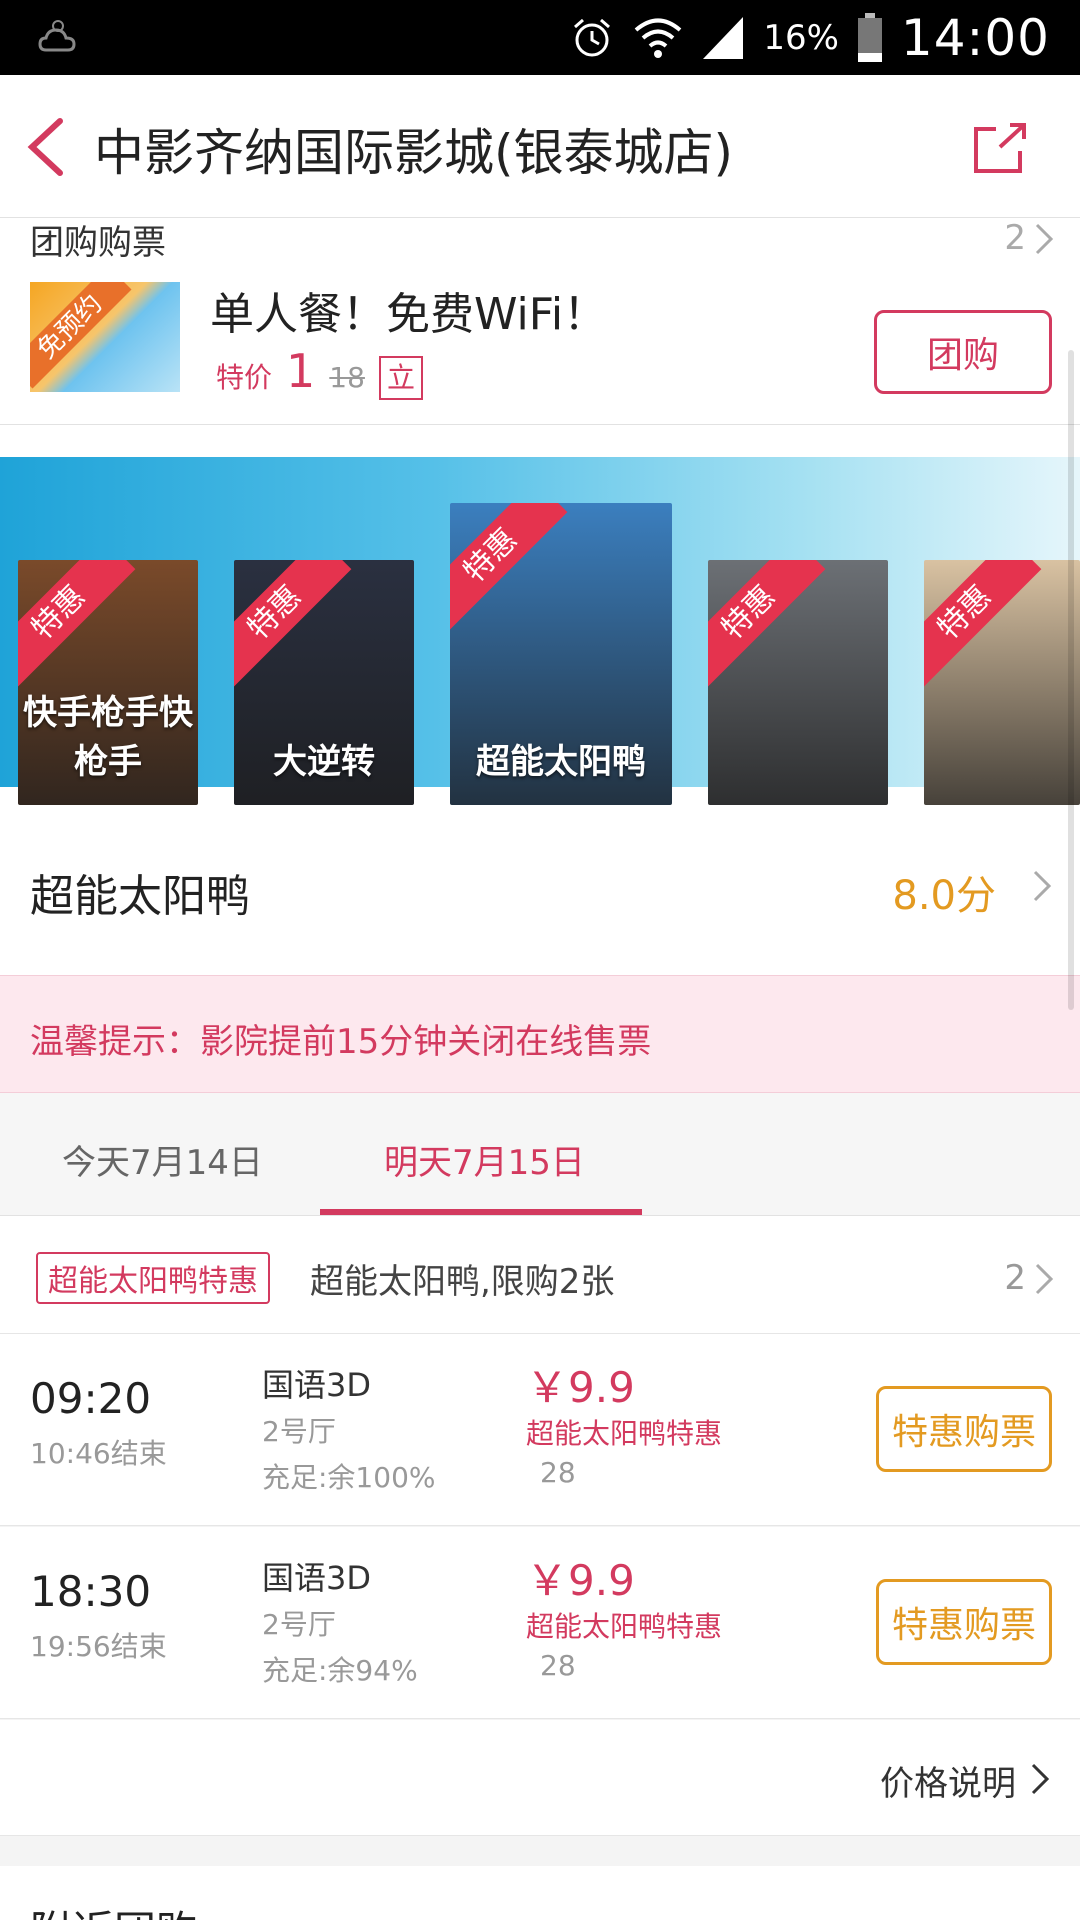 The width and height of the screenshot is (1080, 1920). I want to click on notice-text: 温馨提示：影院提前15分钟关闭在线售票, so click(341, 1042).